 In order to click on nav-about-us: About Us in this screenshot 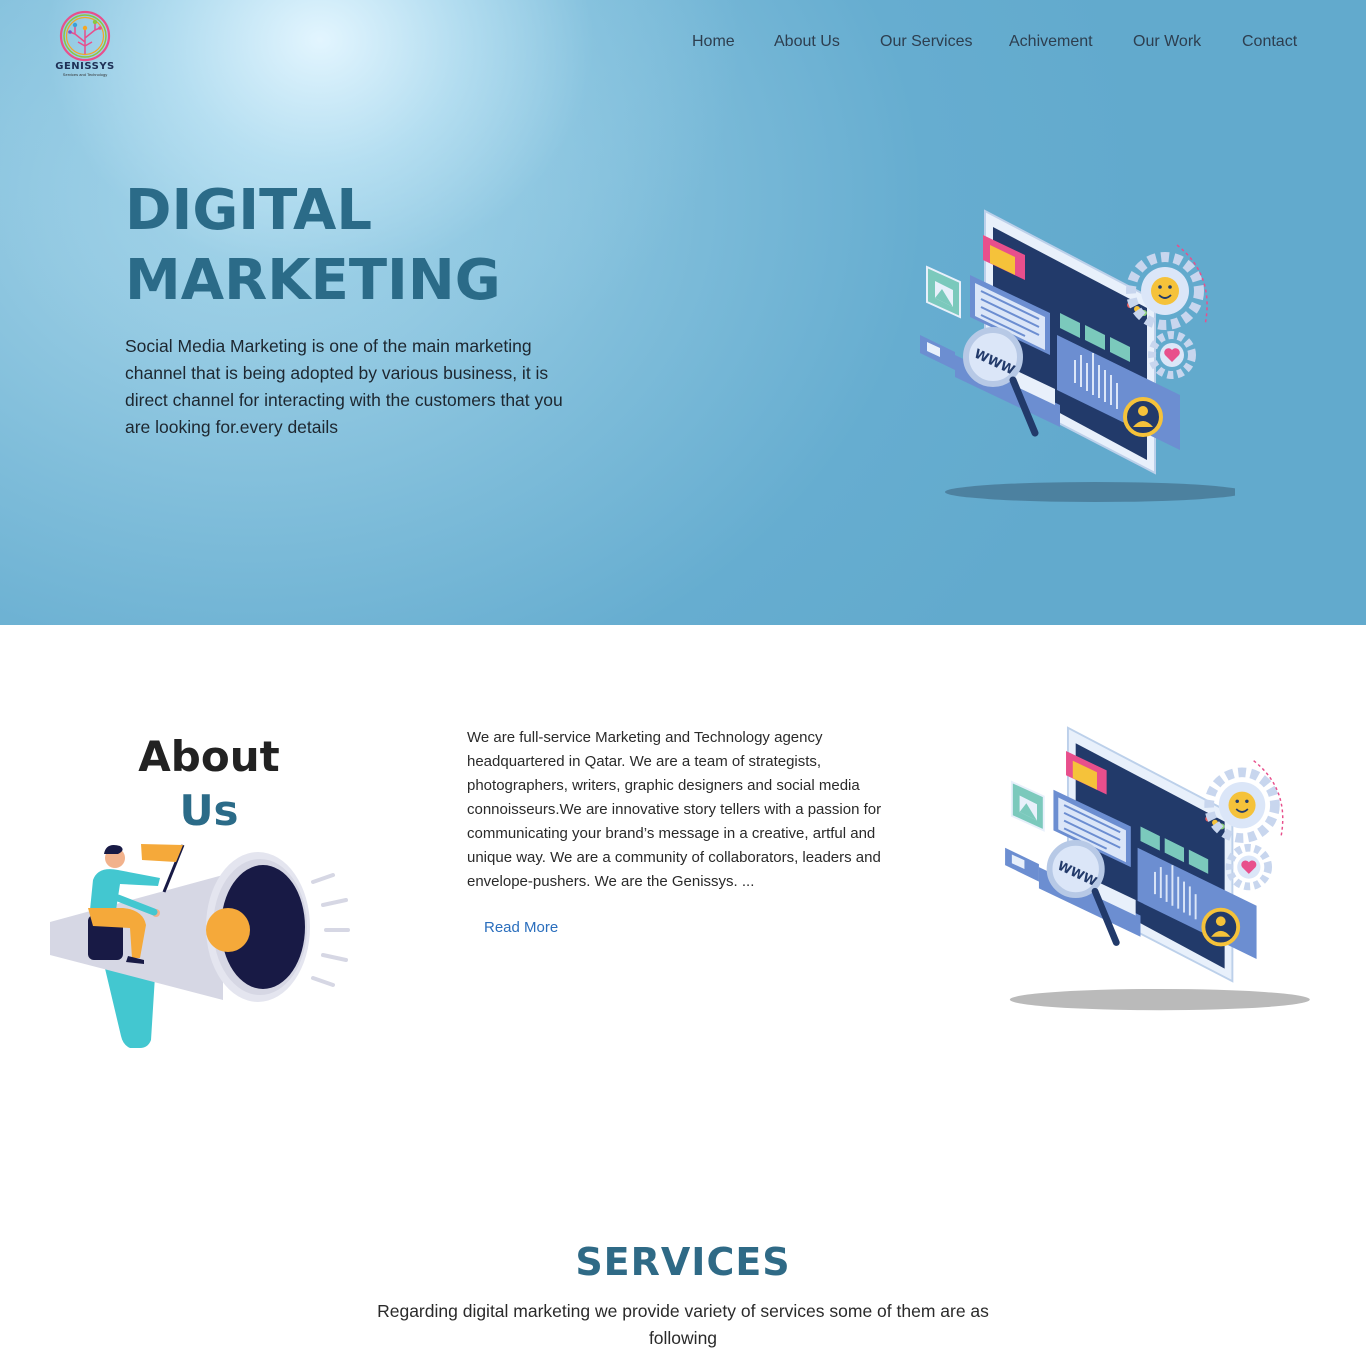, I will do `click(807, 44)`.